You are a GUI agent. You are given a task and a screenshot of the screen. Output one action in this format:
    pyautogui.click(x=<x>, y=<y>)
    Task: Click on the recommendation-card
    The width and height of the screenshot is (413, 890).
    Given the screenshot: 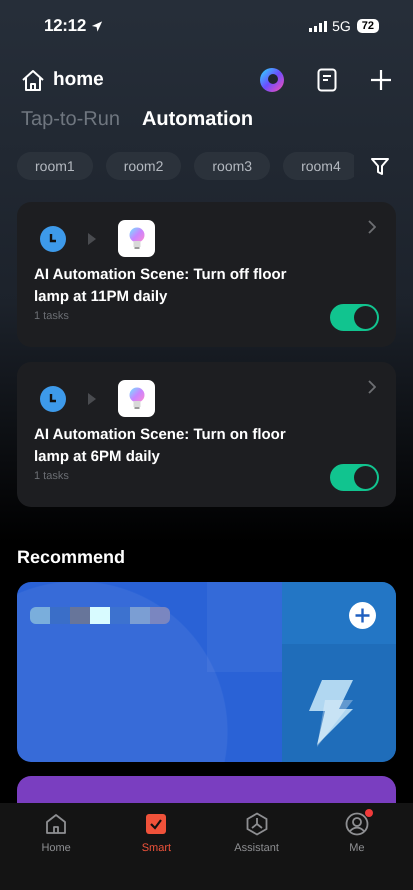 What is the action you would take?
    pyautogui.click(x=206, y=791)
    